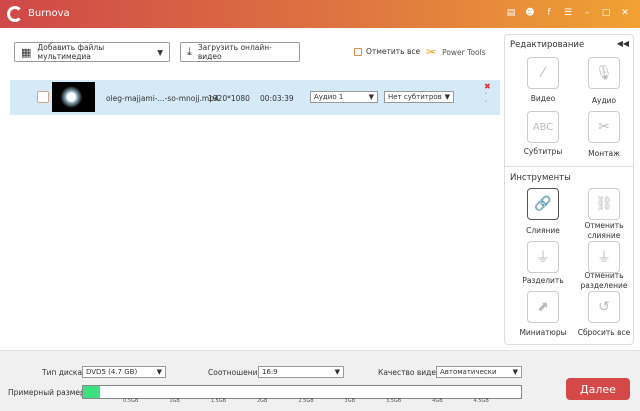 The height and width of the screenshot is (411, 640). Describe the element at coordinates (301, 372) in the screenshot. I see `ratio-select: 16:9 ▼` at that location.